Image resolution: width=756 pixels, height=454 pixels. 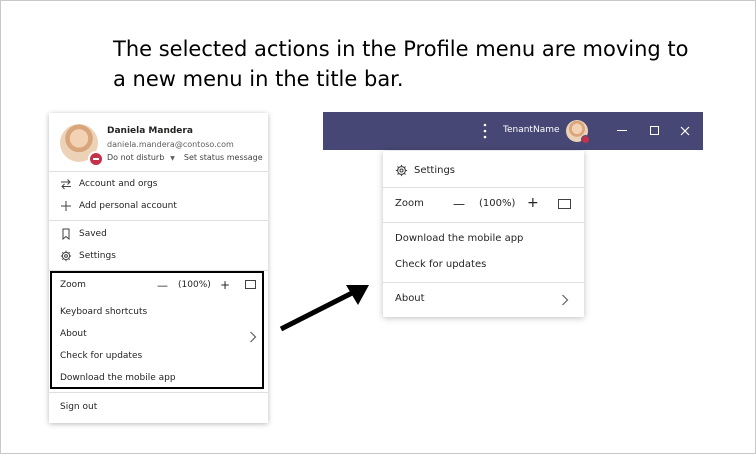 What do you see at coordinates (685, 131) in the screenshot?
I see `close-icon` at bounding box center [685, 131].